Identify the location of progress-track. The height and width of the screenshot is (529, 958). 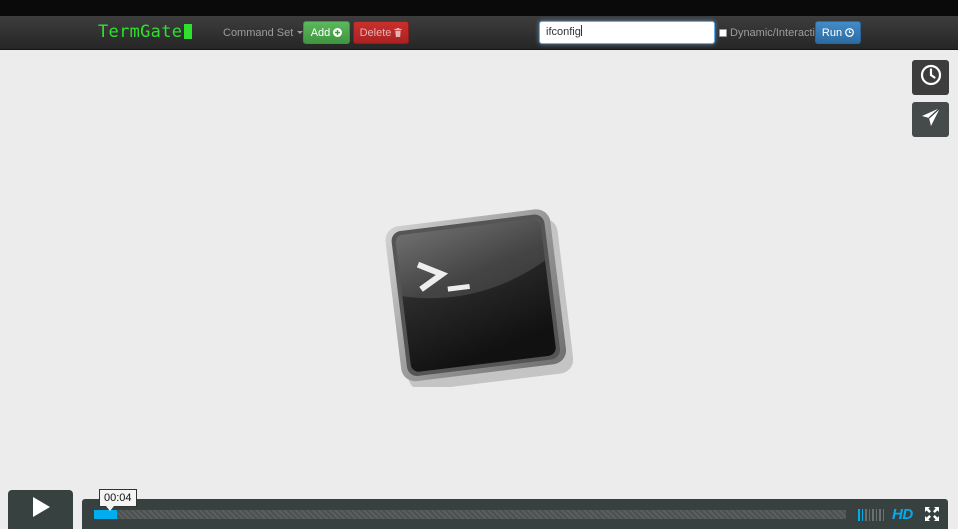
(470, 514).